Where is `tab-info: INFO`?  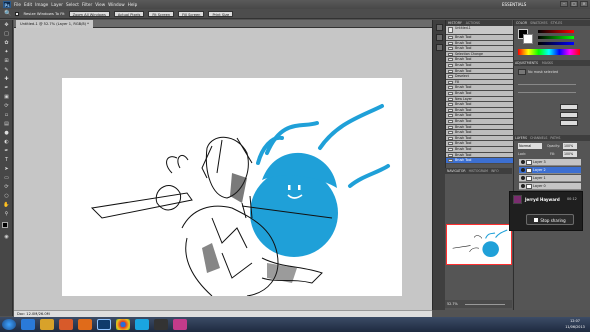 tab-info: INFO is located at coordinates (495, 171).